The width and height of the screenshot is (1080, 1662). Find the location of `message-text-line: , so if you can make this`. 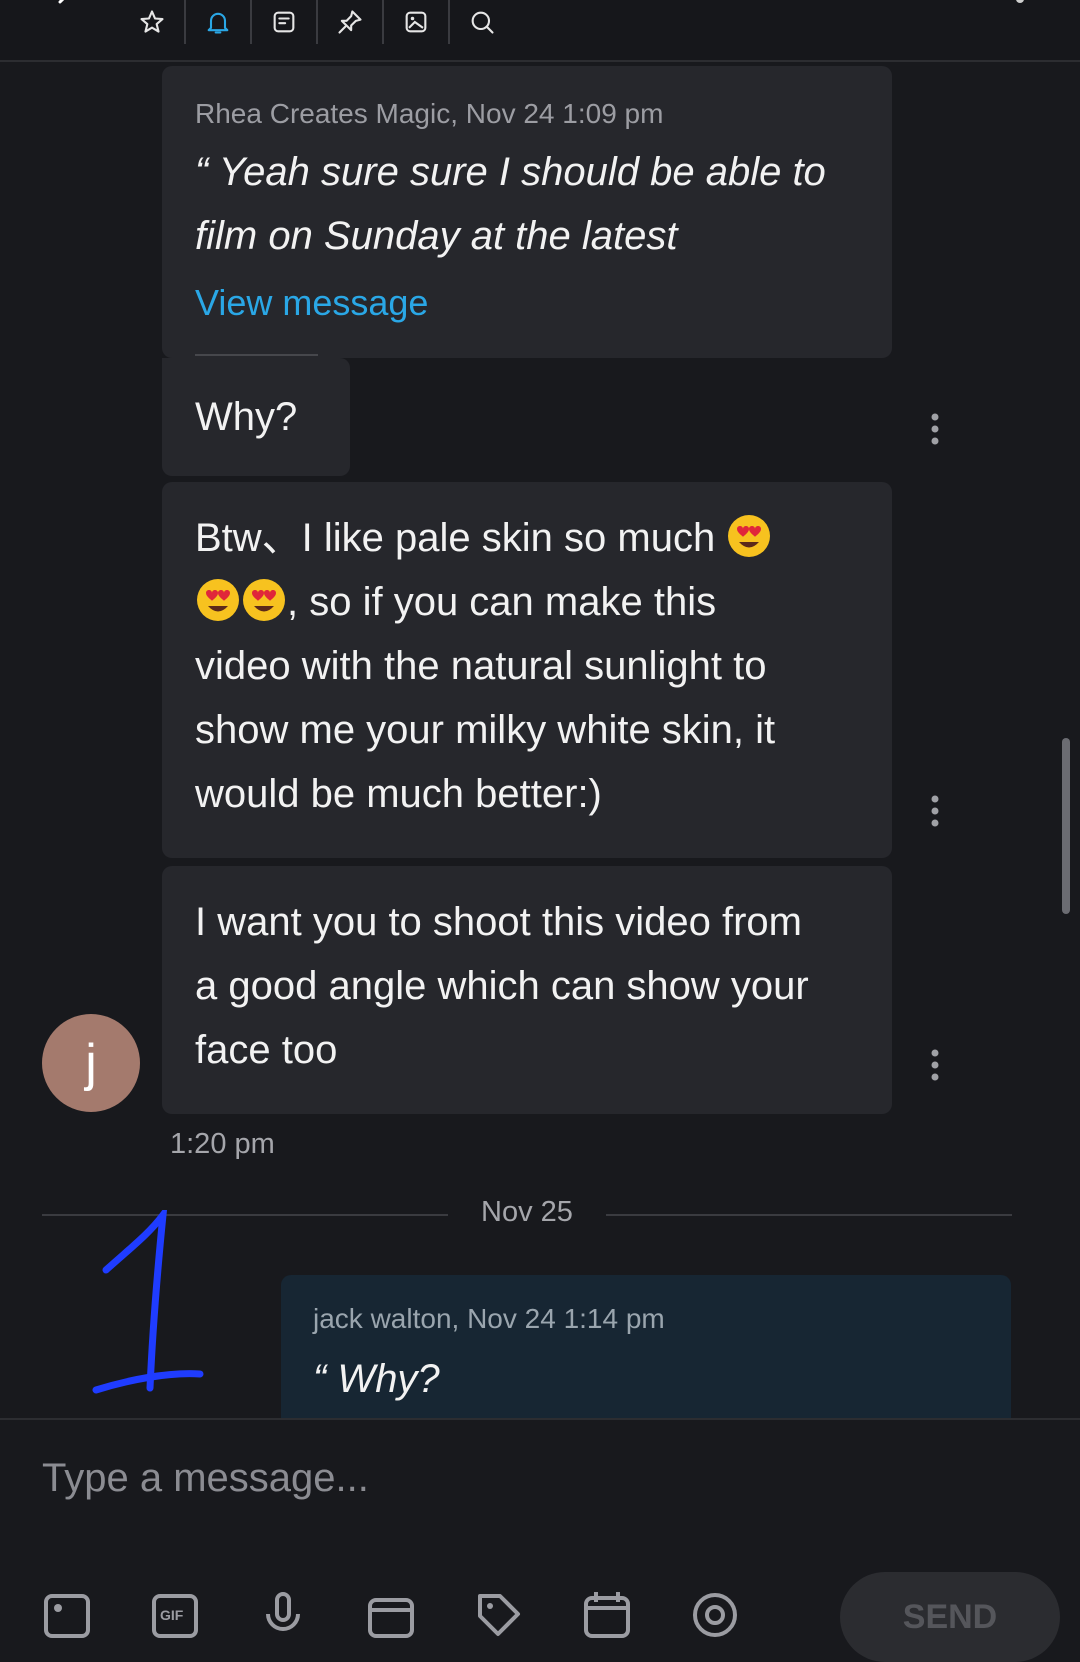

message-text-line: , so if you can make this is located at coordinates (543, 602).